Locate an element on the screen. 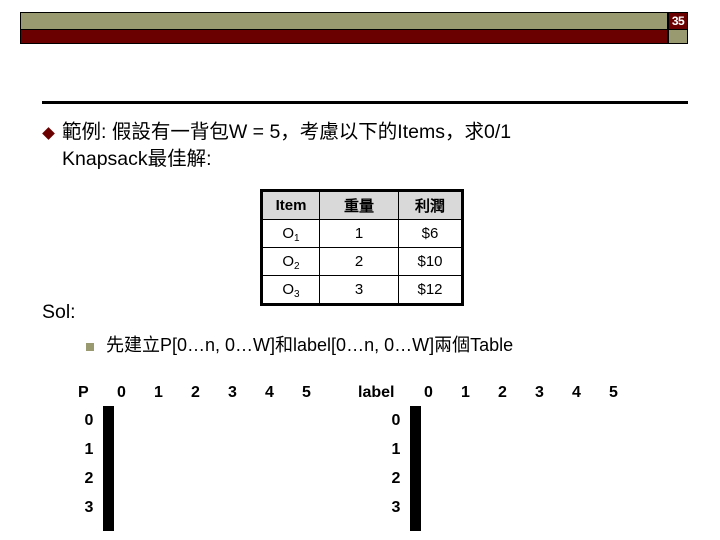 The height and width of the screenshot is (540, 720). cell-item-name: O1 is located at coordinates (290, 233).